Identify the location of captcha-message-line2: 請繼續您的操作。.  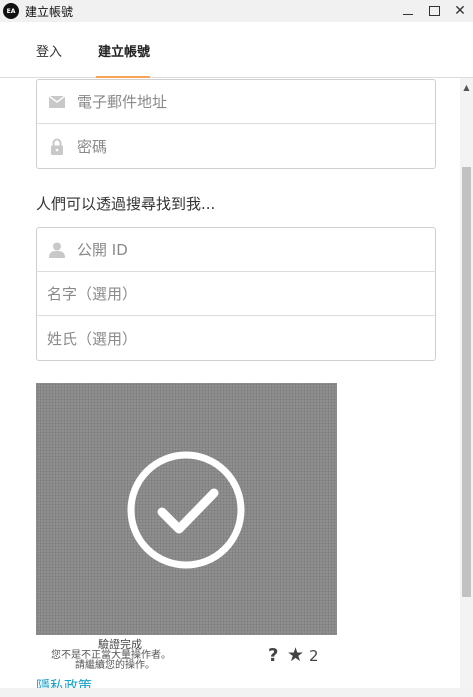
(115, 665).